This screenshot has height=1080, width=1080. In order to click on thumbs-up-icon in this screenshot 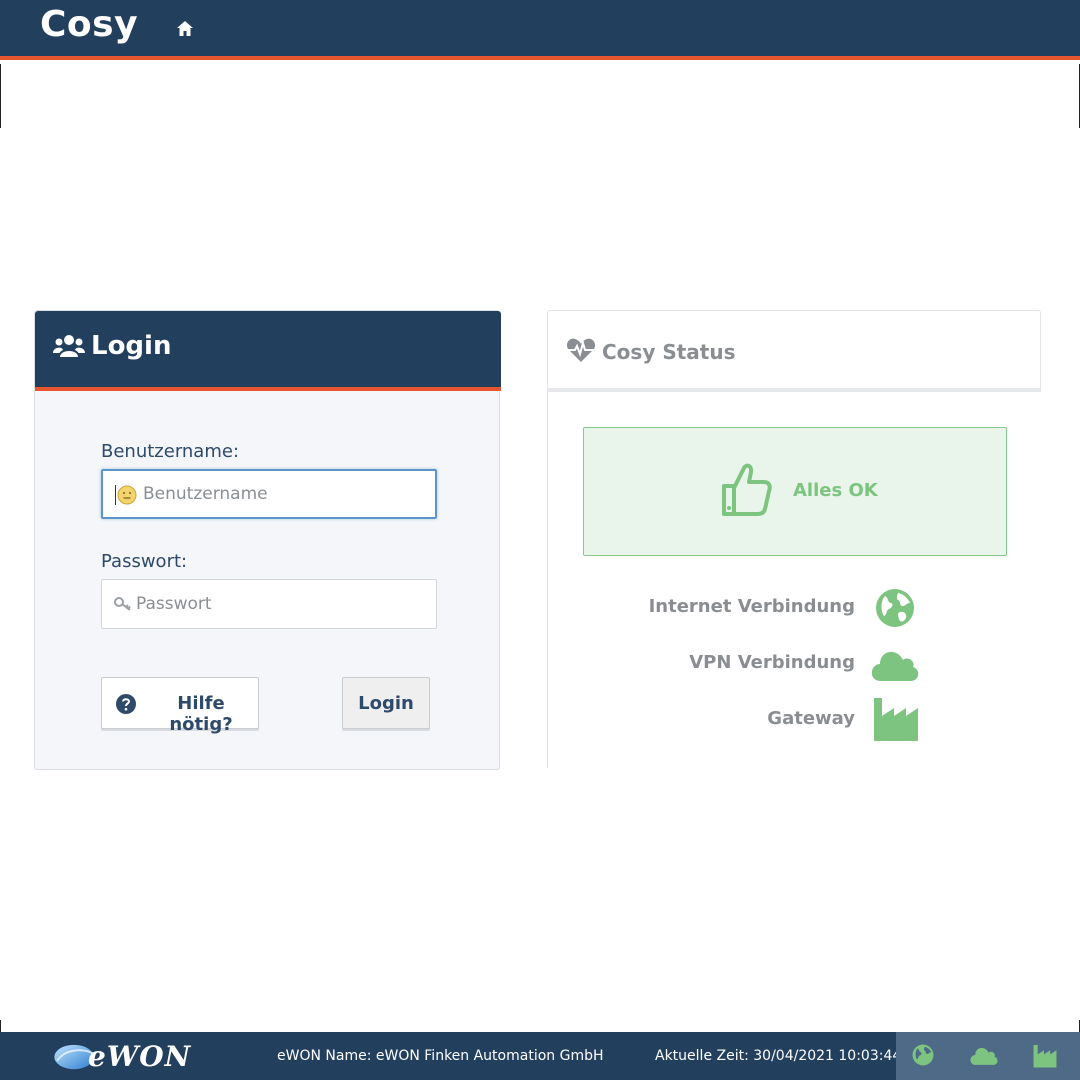, I will do `click(747, 489)`.